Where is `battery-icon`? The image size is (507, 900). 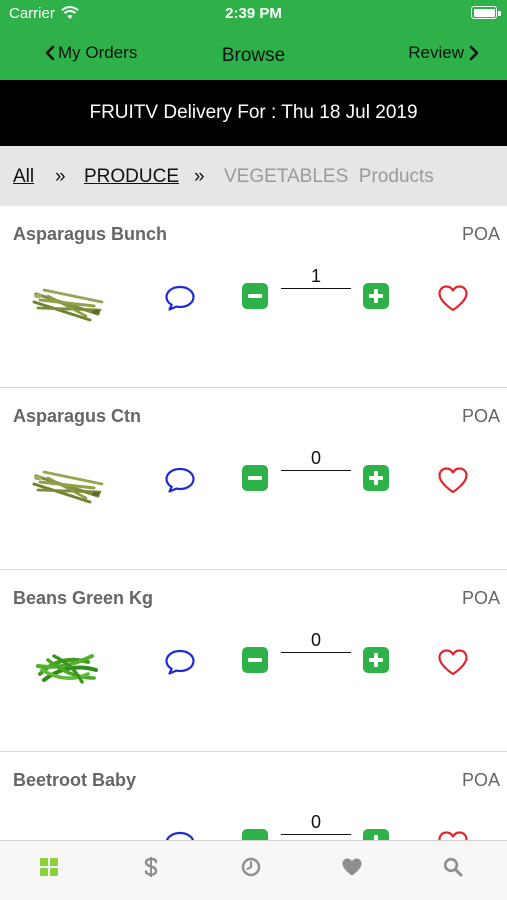
battery-icon is located at coordinates (484, 12).